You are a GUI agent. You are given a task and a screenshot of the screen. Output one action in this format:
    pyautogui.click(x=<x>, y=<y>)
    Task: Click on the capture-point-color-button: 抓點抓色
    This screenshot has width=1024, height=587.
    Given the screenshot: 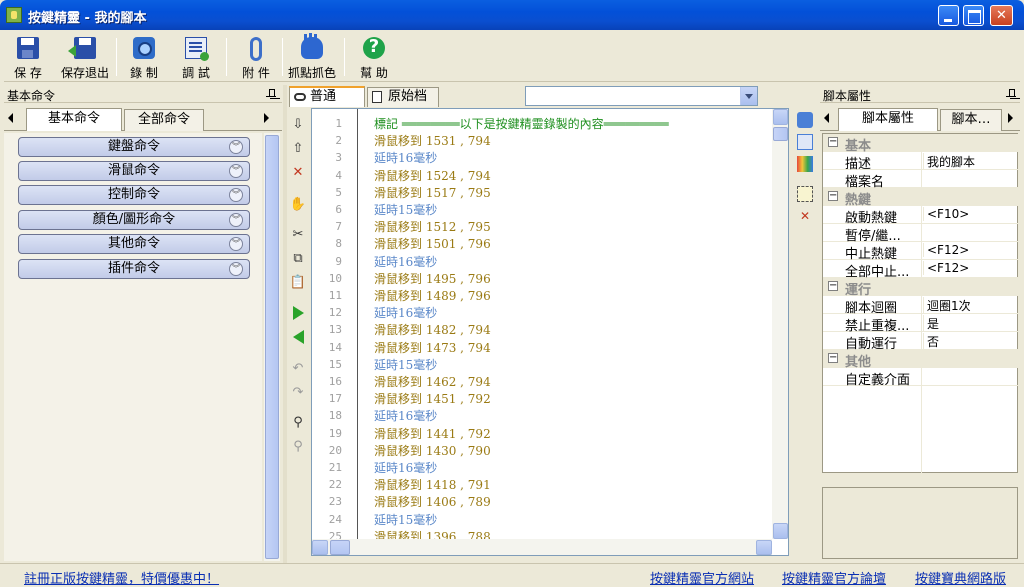 What is the action you would take?
    pyautogui.click(x=312, y=57)
    